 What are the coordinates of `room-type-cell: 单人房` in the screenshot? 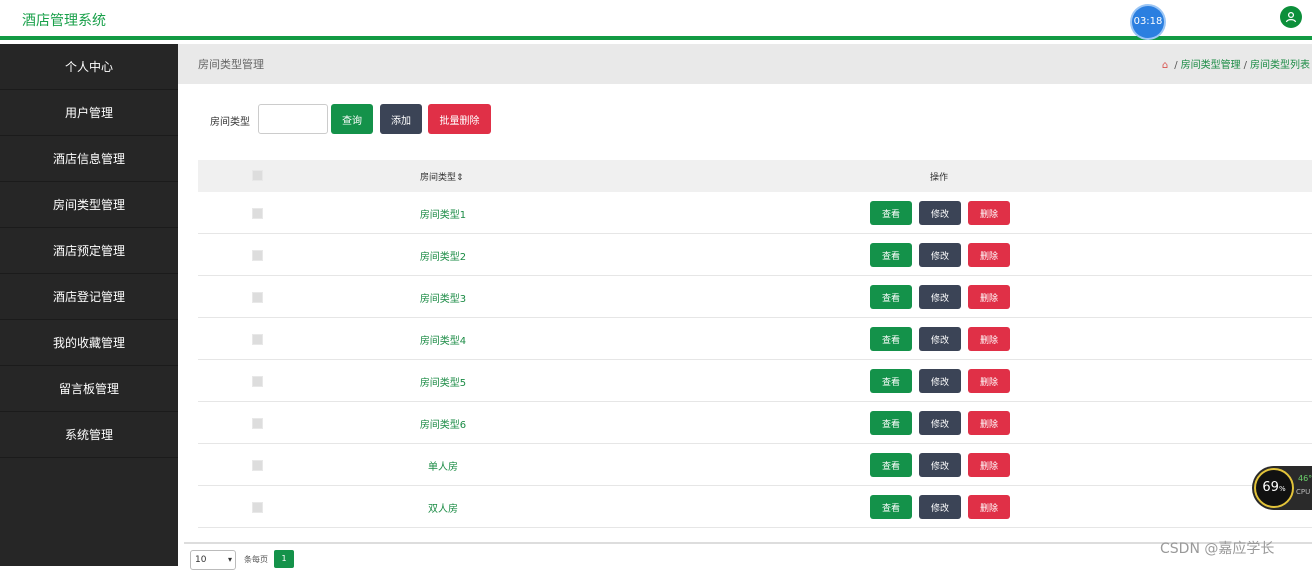 It's located at (443, 467).